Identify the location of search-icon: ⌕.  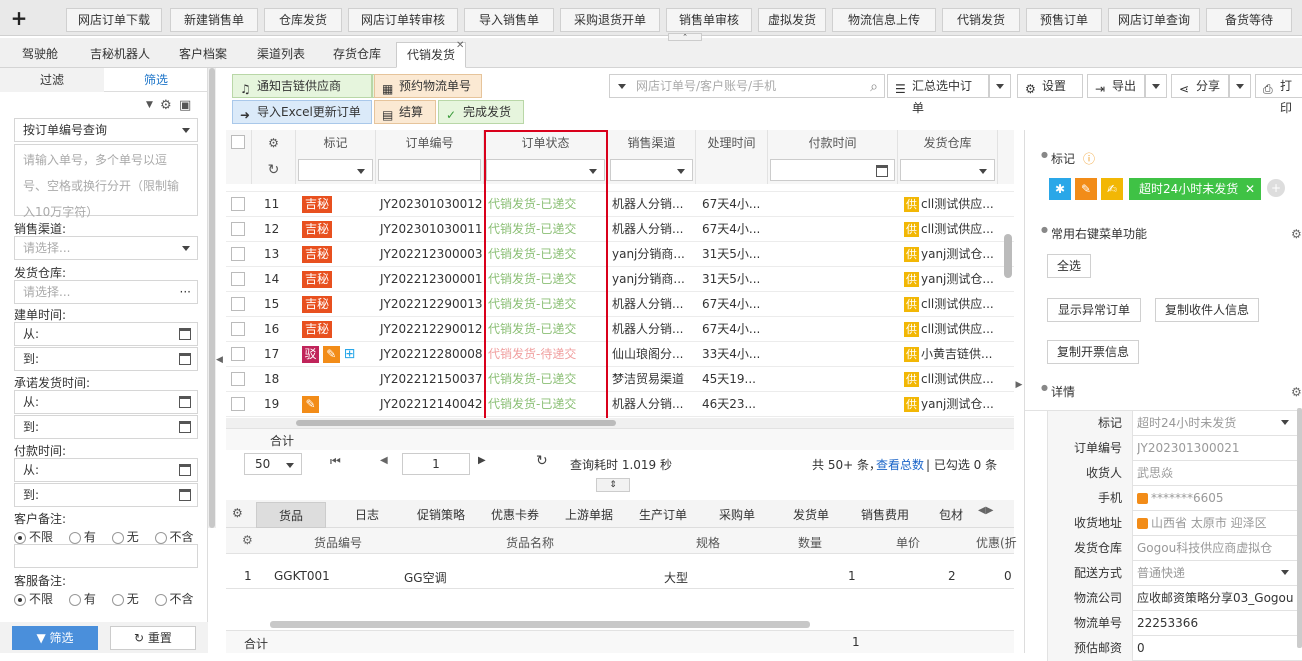
(874, 87).